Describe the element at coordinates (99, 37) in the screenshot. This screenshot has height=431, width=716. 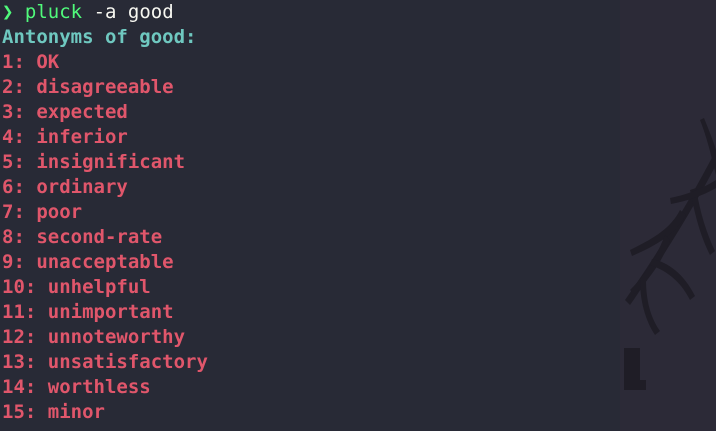
I see `output-header: Antonyms of good:` at that location.